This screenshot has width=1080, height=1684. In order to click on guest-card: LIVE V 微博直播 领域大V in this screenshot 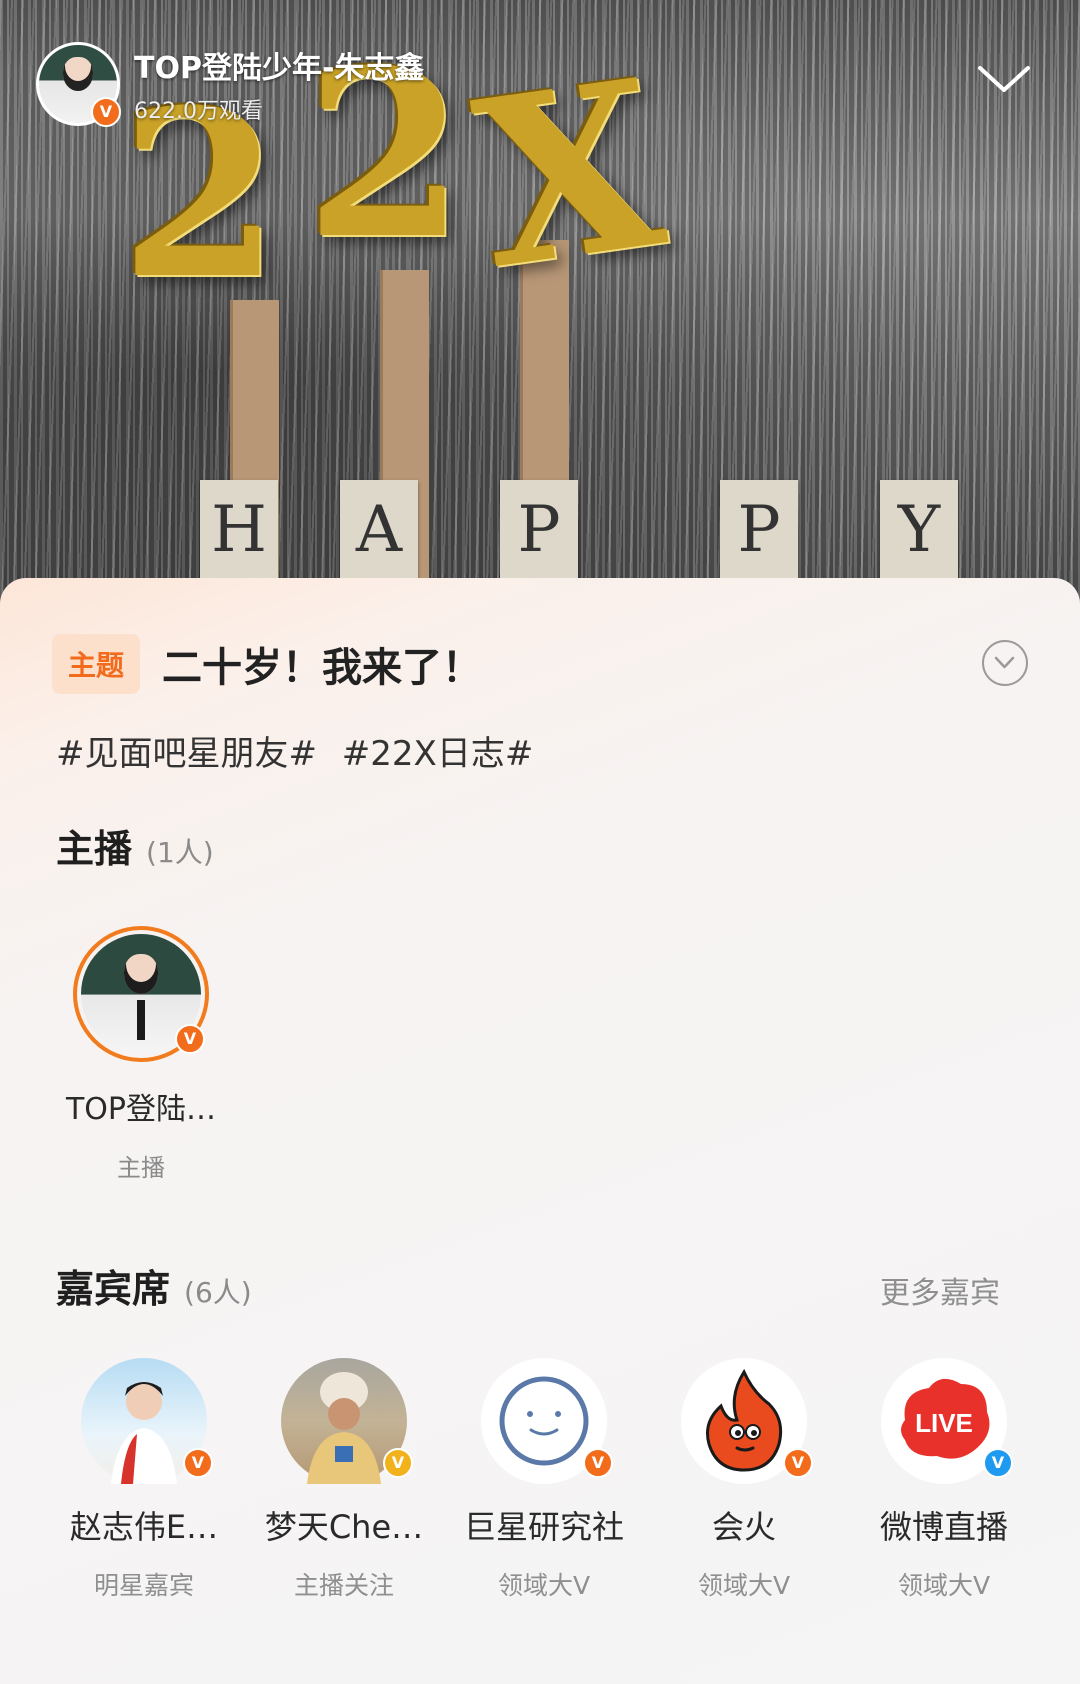, I will do `click(944, 1480)`.